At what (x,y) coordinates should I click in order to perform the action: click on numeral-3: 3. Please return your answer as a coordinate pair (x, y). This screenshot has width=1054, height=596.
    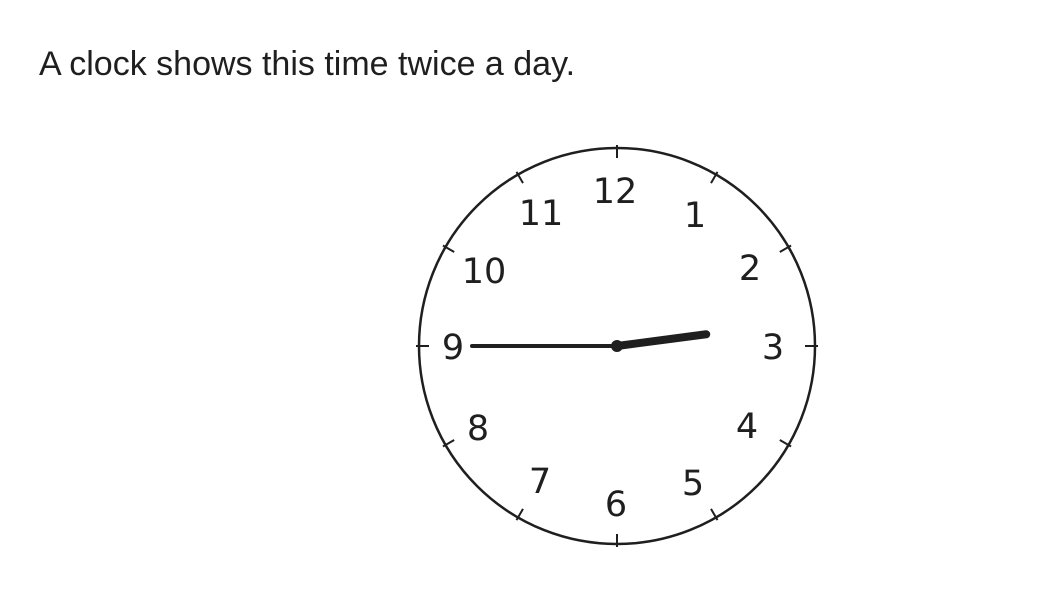
    Looking at the image, I should click on (773, 348).